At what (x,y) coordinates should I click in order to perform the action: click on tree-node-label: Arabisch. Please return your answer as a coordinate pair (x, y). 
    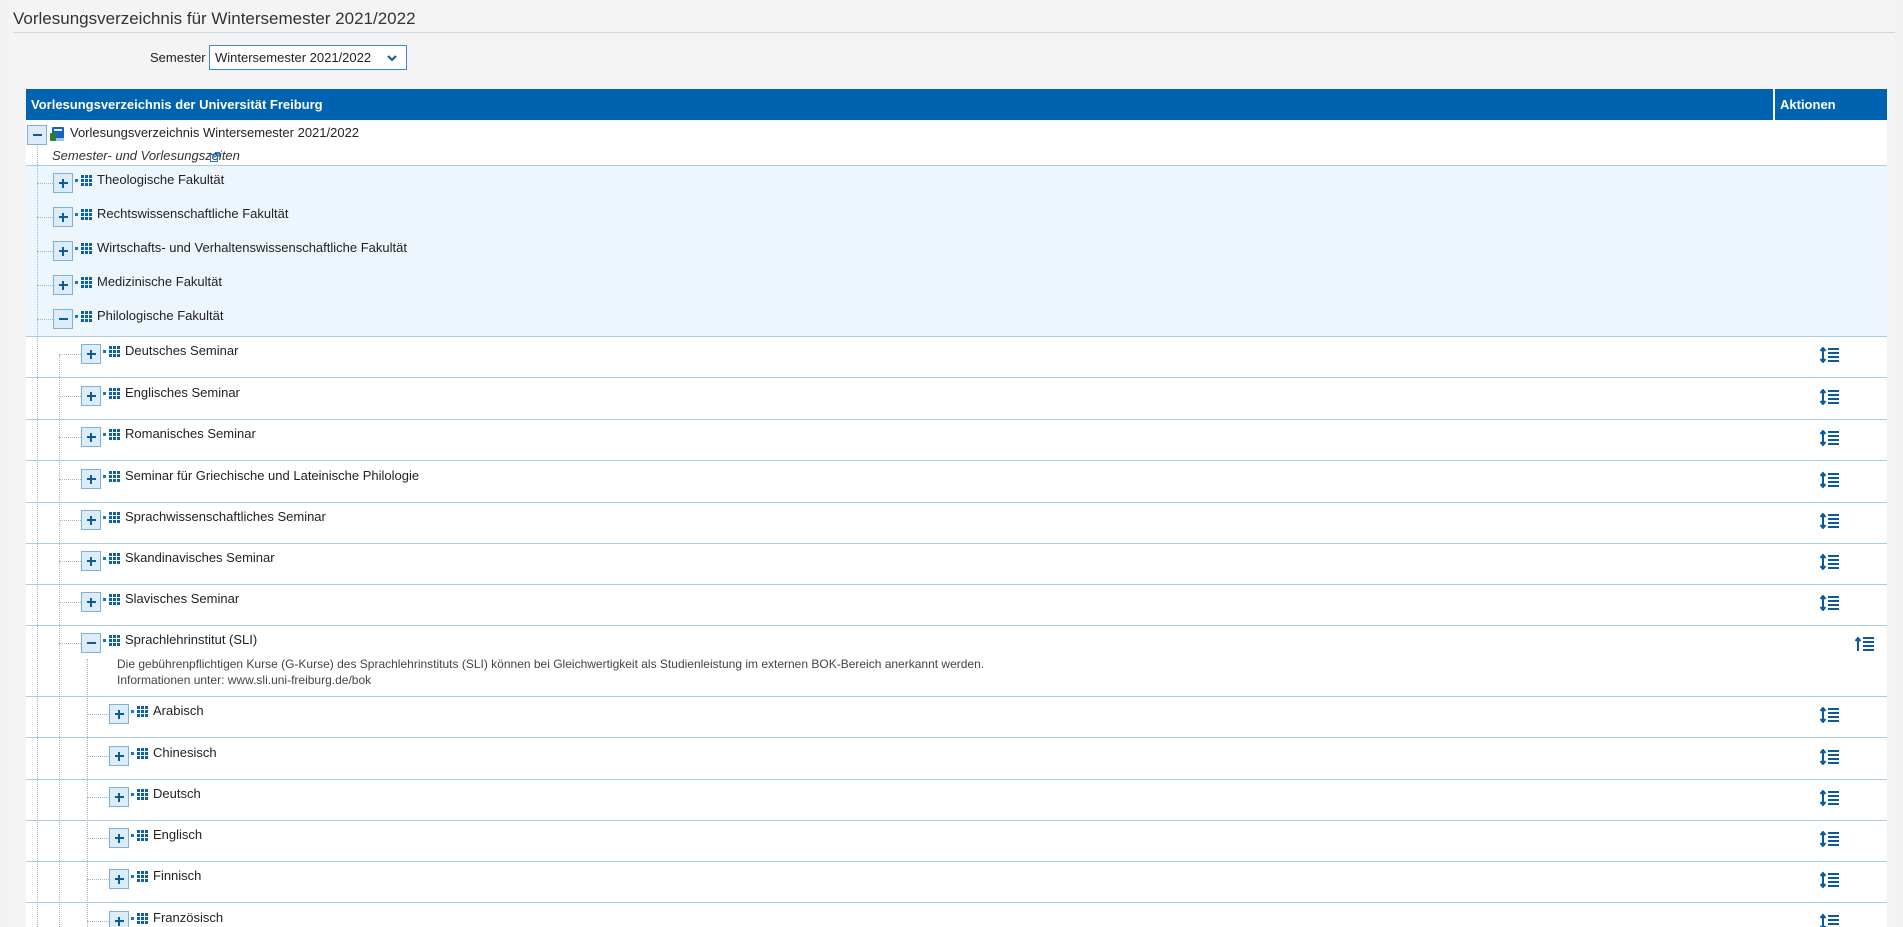
    Looking at the image, I should click on (178, 710).